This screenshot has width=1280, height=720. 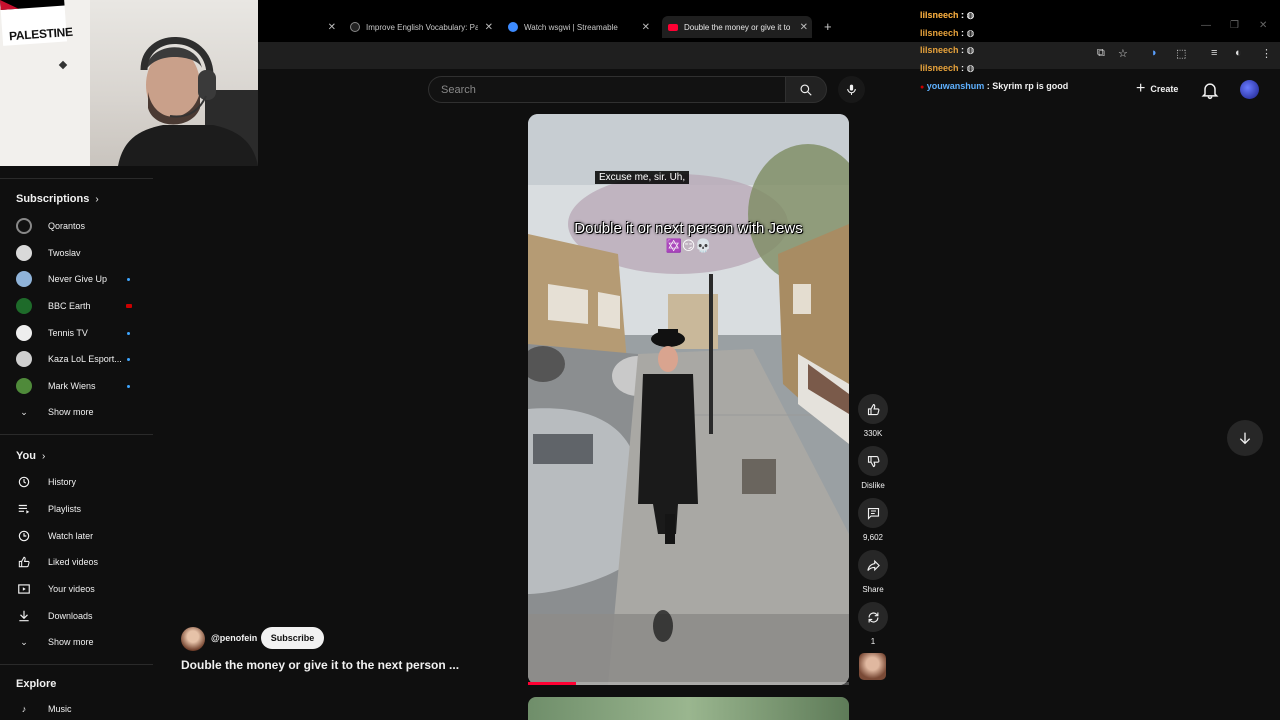 I want to click on bookmark-star-icon: ☆, so click(x=1123, y=53).